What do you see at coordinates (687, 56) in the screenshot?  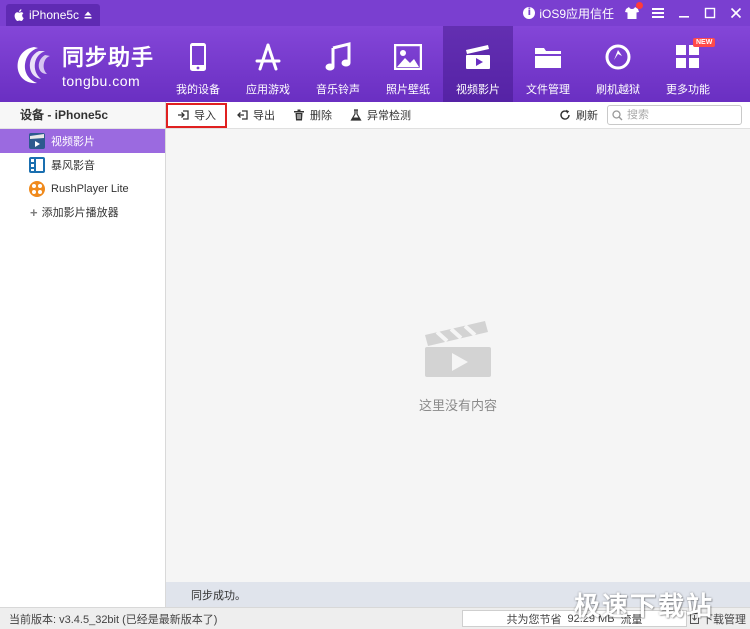 I see `grid-icon` at bounding box center [687, 56].